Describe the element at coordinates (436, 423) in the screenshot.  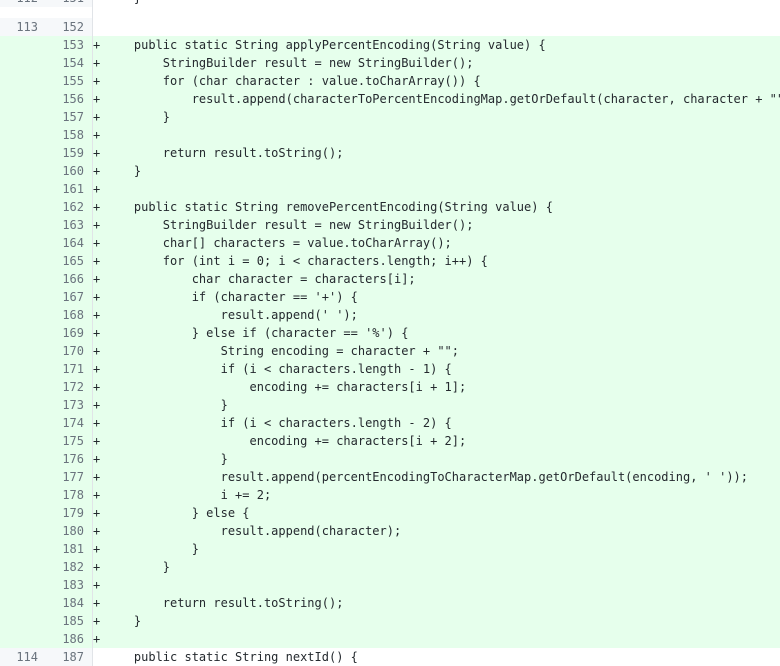
I see `diff-code-cell: + if (i < characters.length - 2) {` at that location.